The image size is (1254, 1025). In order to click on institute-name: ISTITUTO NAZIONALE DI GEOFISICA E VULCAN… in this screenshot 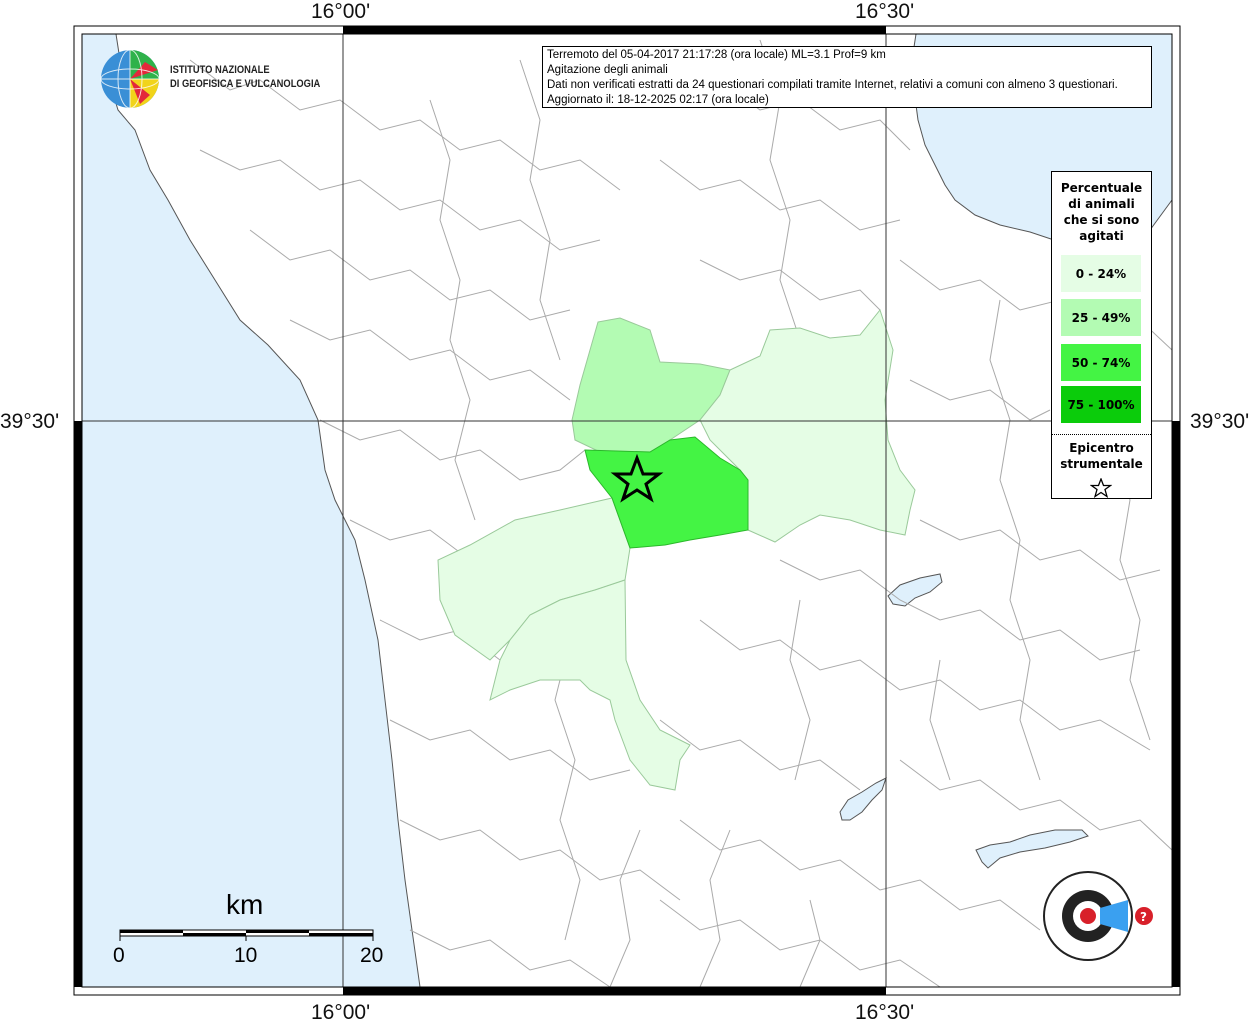, I will do `click(245, 77)`.